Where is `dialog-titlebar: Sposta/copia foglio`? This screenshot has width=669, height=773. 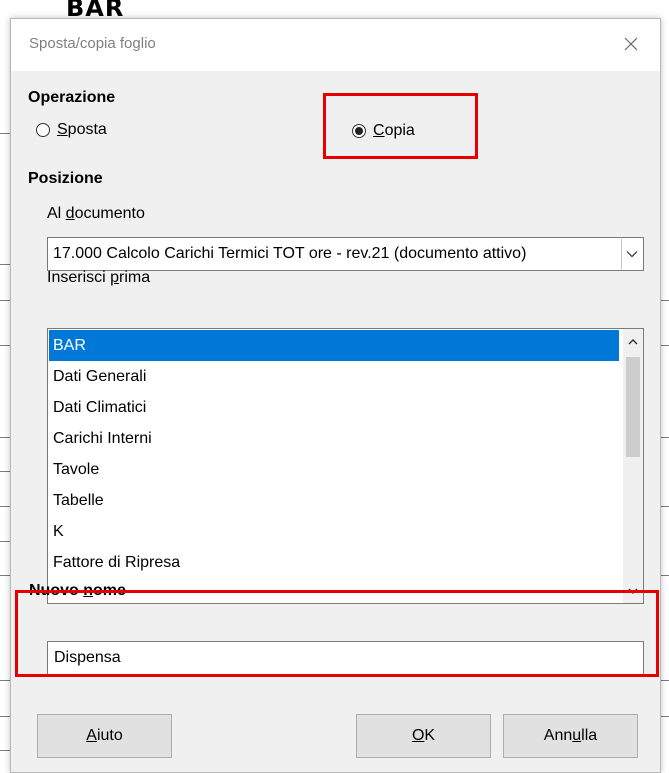 dialog-titlebar: Sposta/copia foglio is located at coordinates (335, 45).